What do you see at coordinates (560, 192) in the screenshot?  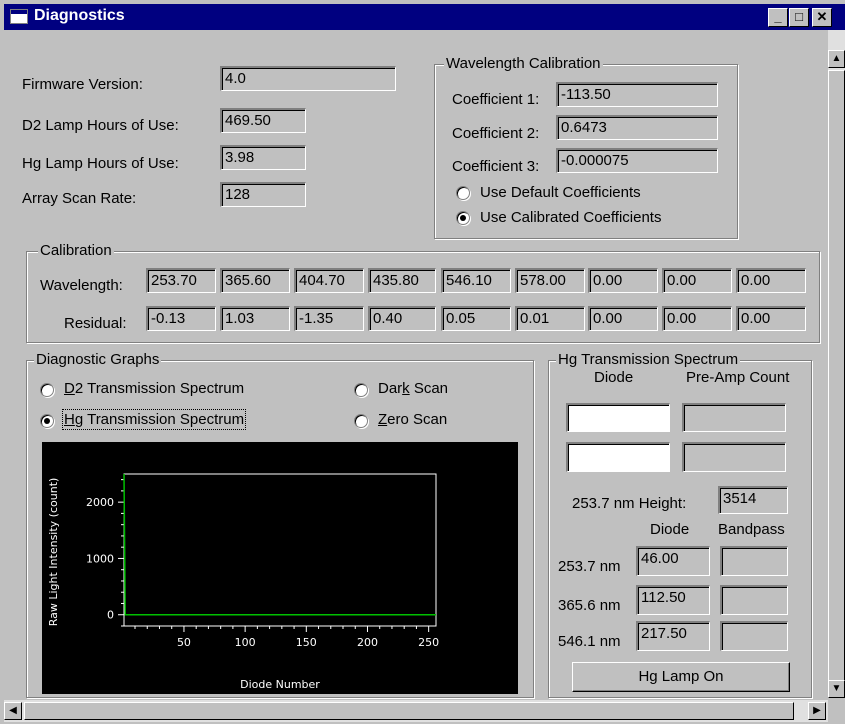 I see `use-default-label: Use Default Coefficients` at bounding box center [560, 192].